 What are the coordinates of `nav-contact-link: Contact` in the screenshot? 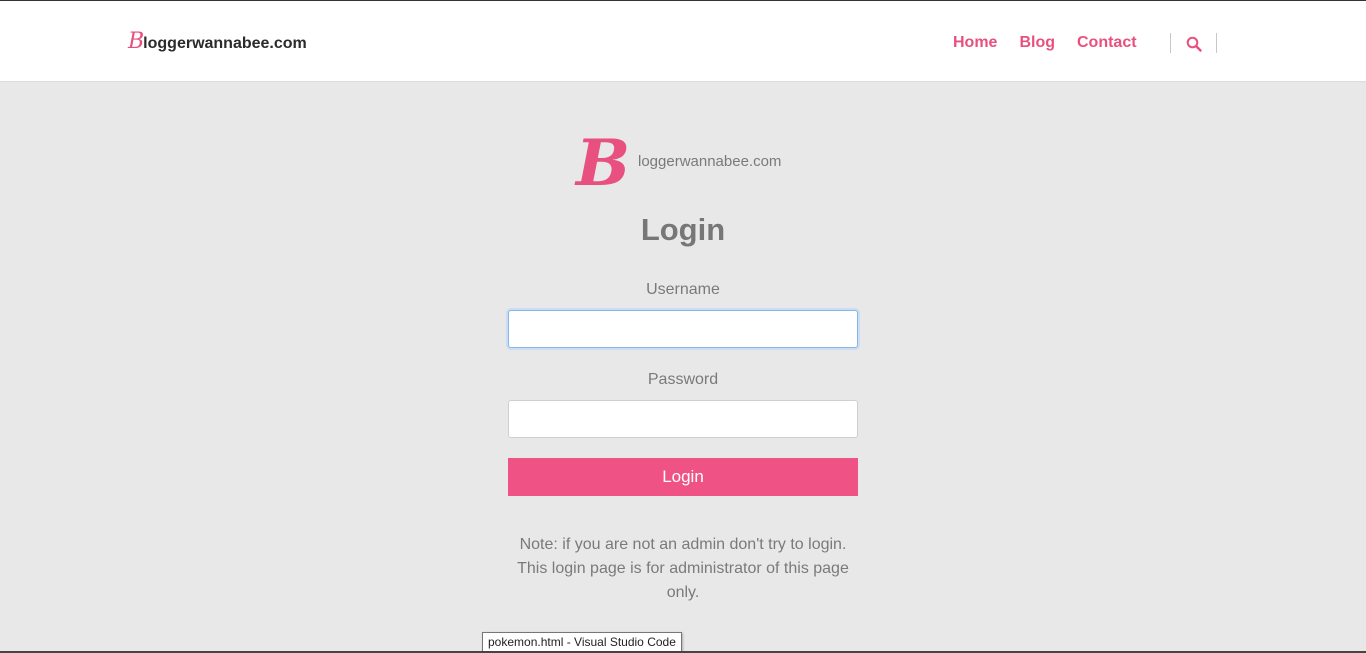 It's located at (1107, 43).